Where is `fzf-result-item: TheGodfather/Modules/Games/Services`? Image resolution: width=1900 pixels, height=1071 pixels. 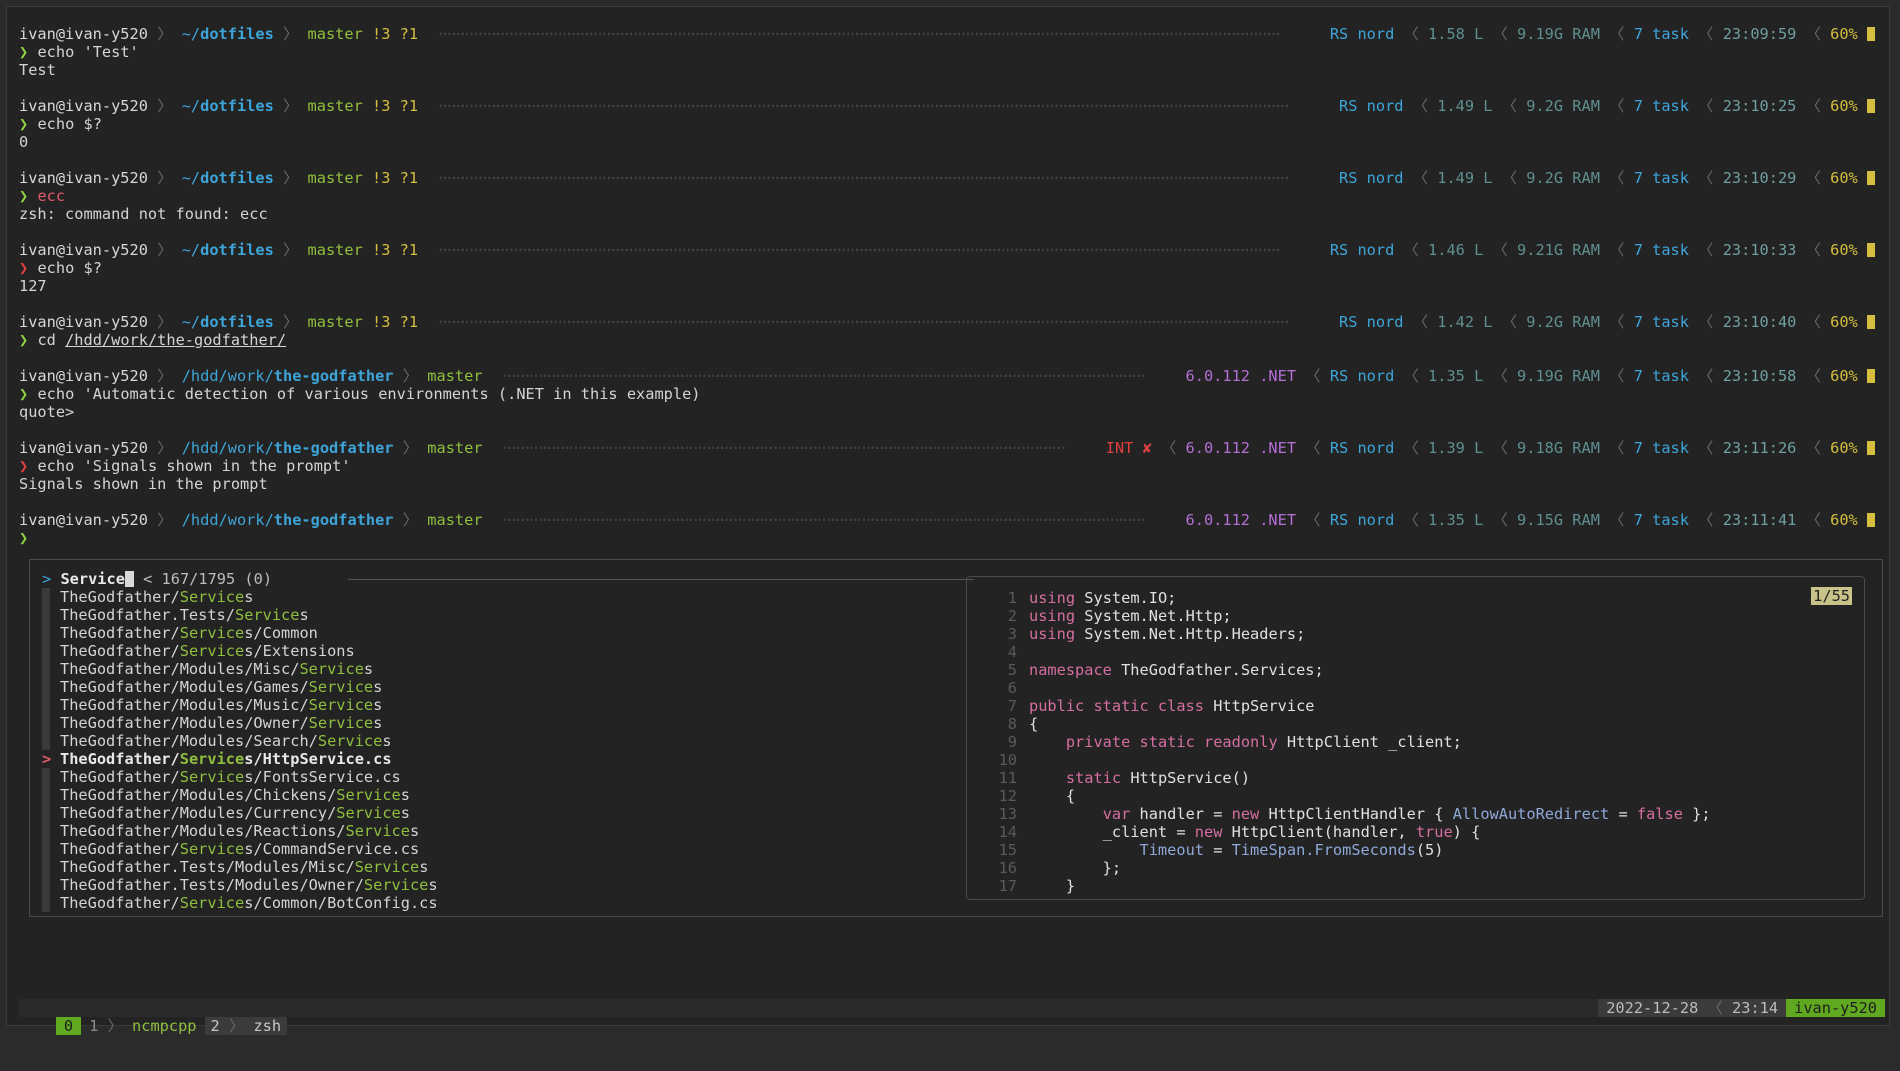 fzf-result-item: TheGodfather/Modules/Games/Services is located at coordinates (412, 687).